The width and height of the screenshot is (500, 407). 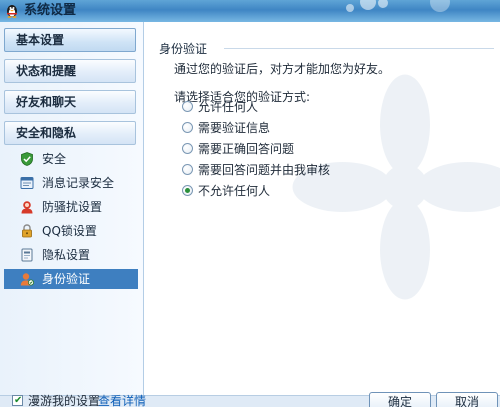 I want to click on privacy-icon, so click(x=27, y=255).